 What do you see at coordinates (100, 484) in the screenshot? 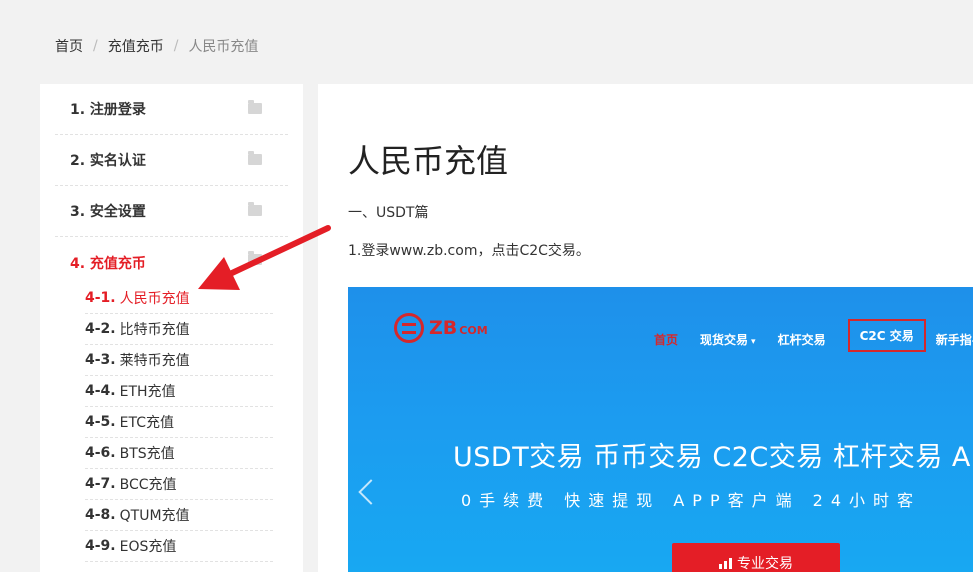
I see `sidebar-item-number: 4-7.` at bounding box center [100, 484].